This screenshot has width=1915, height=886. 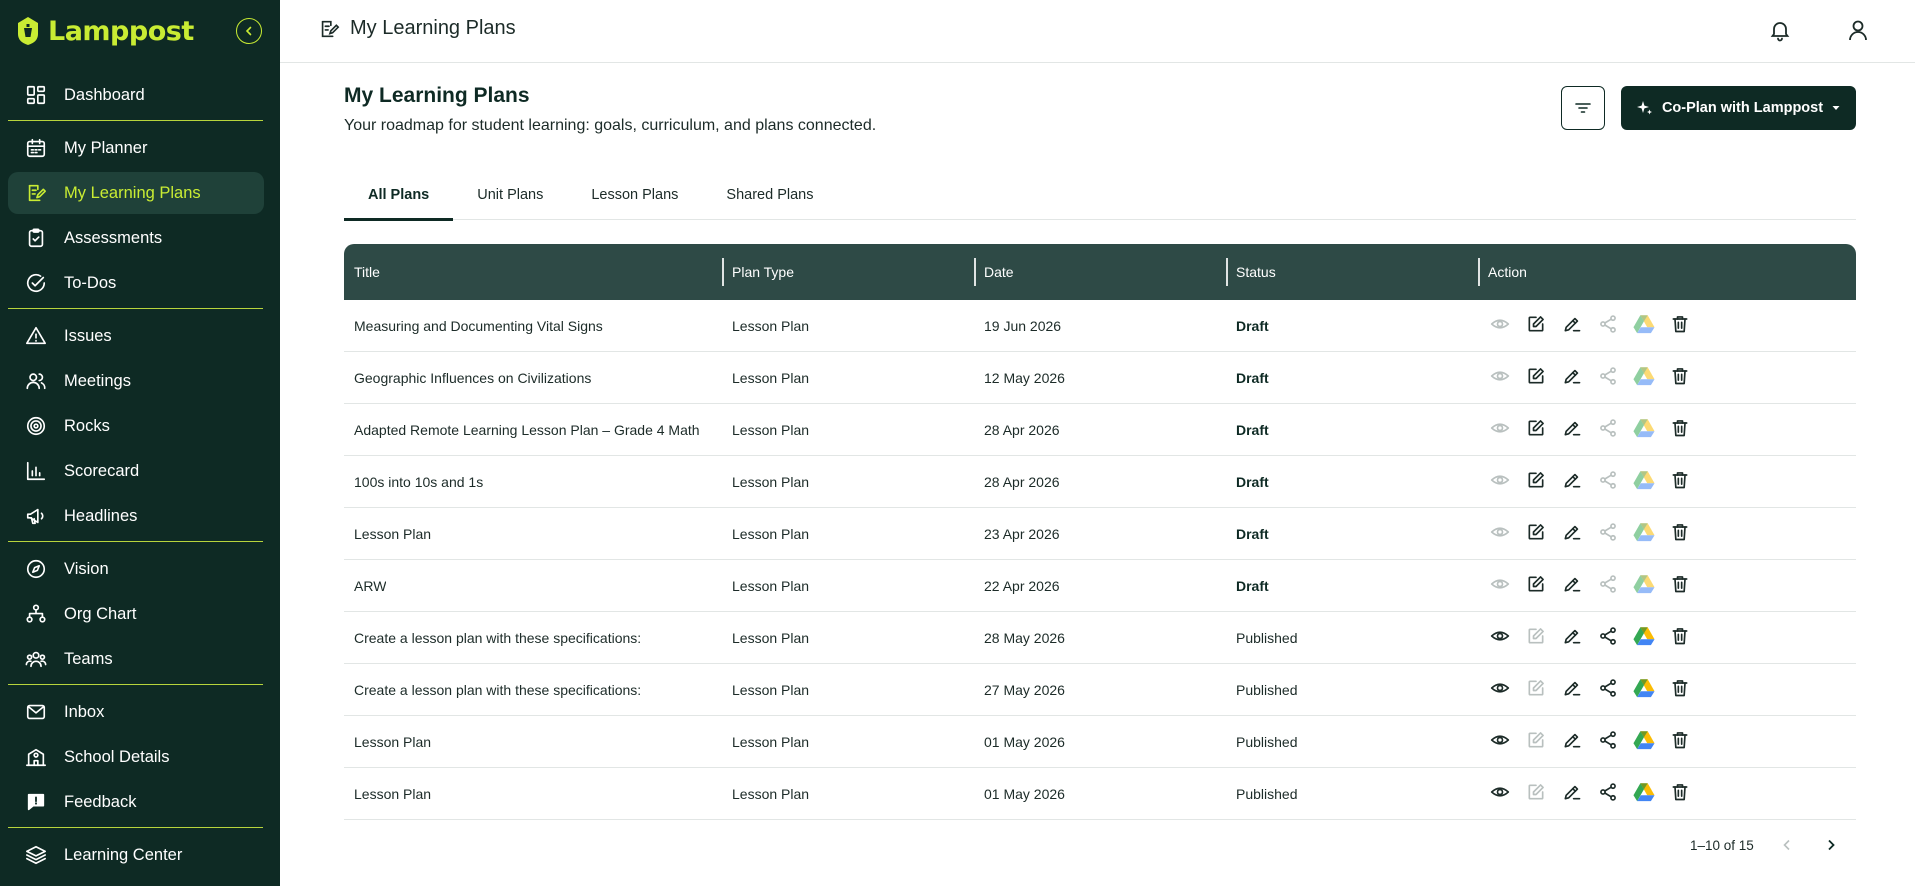 I want to click on column-header-status: Status, so click(x=1352, y=272).